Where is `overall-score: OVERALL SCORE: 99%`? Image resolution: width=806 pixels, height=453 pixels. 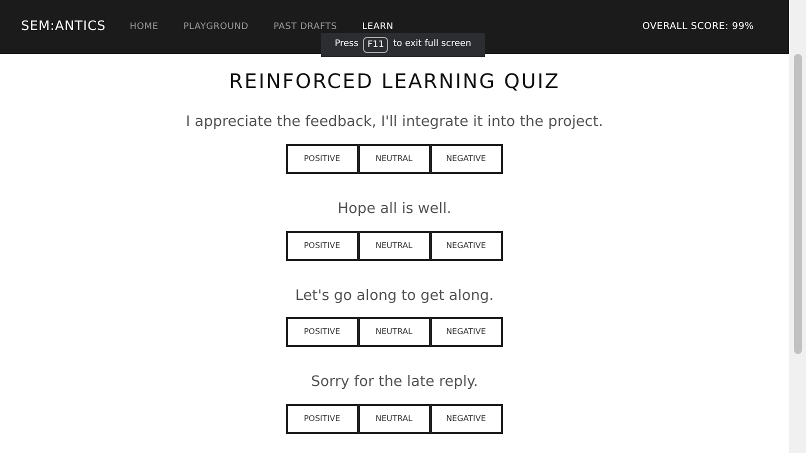
overall-score: OVERALL SCORE: 99% is located at coordinates (698, 27).